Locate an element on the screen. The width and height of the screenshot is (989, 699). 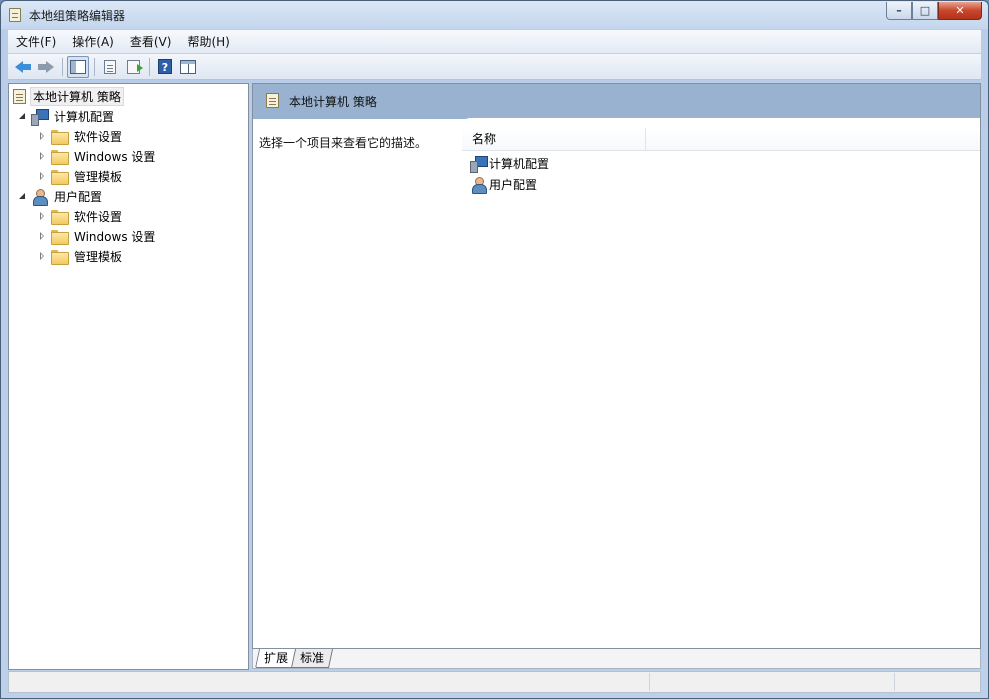
list-item-label: 计算机配置 is located at coordinates (519, 163).